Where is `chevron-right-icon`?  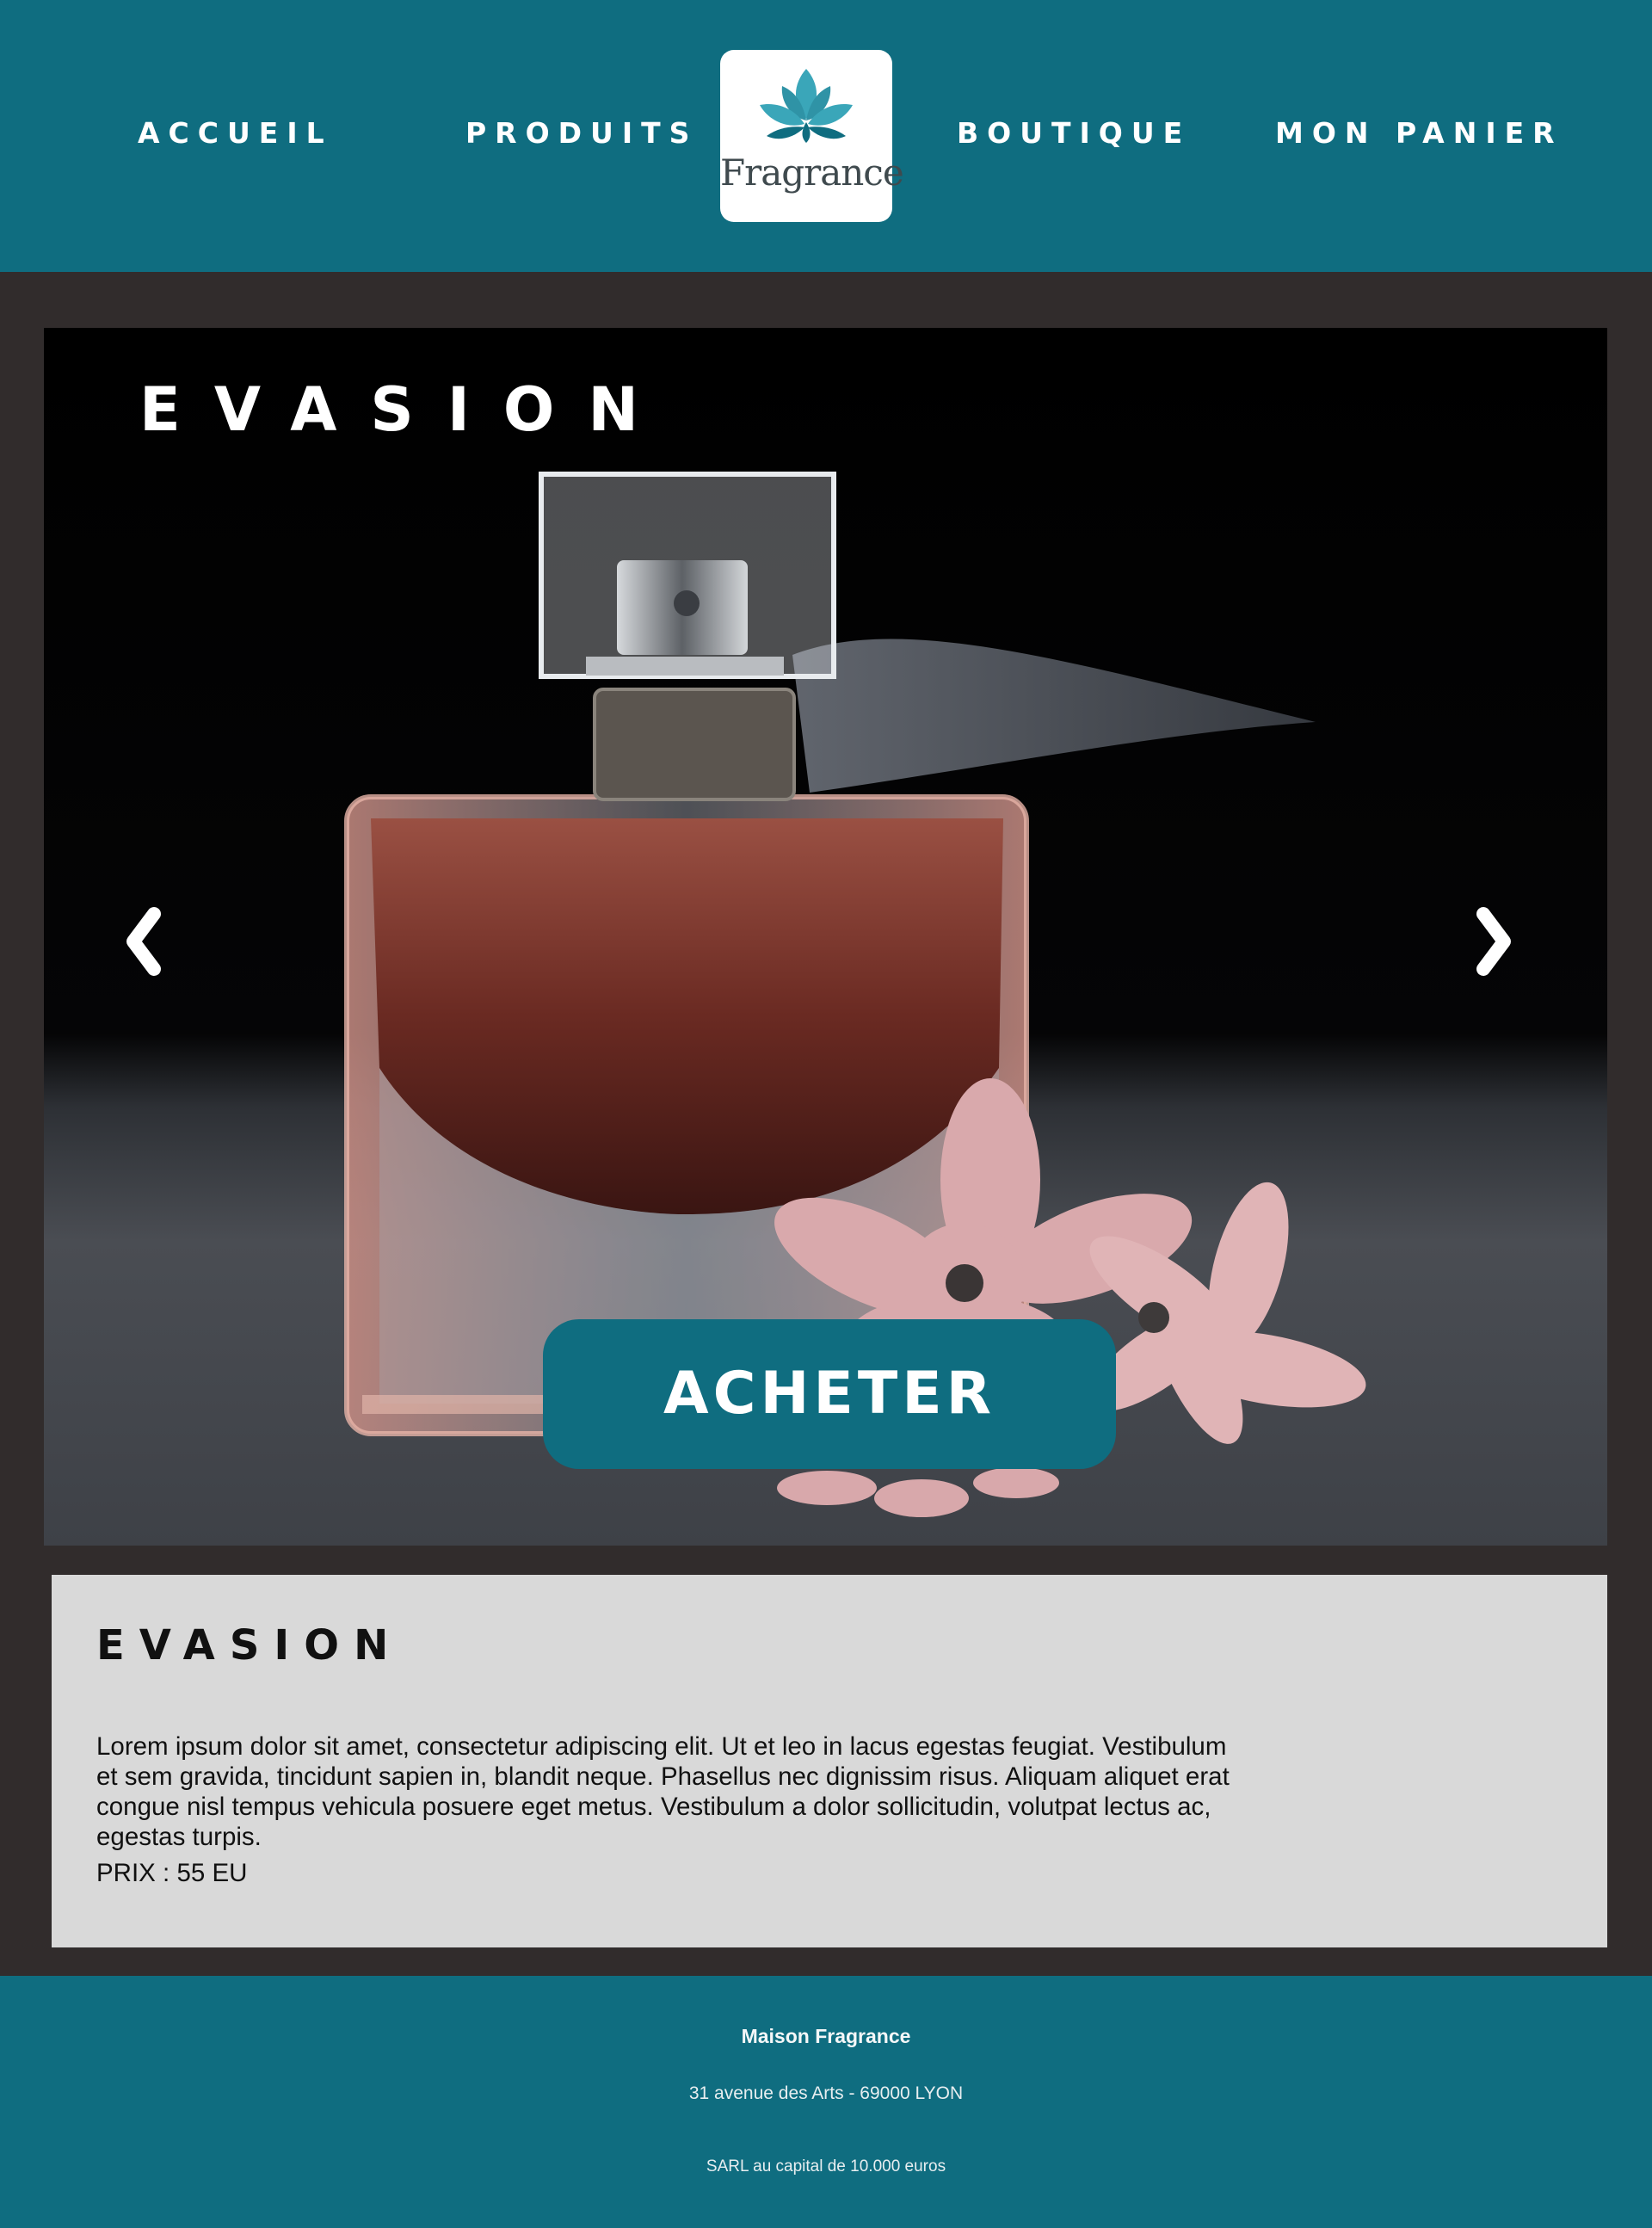
chevron-right-icon is located at coordinates (1493, 942).